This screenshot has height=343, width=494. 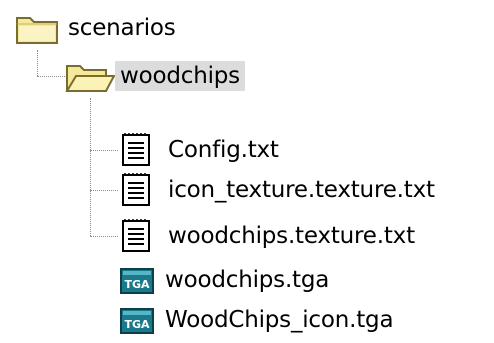 What do you see at coordinates (247, 28) in the screenshot?
I see `tree-item-scenarios: scenarios` at bounding box center [247, 28].